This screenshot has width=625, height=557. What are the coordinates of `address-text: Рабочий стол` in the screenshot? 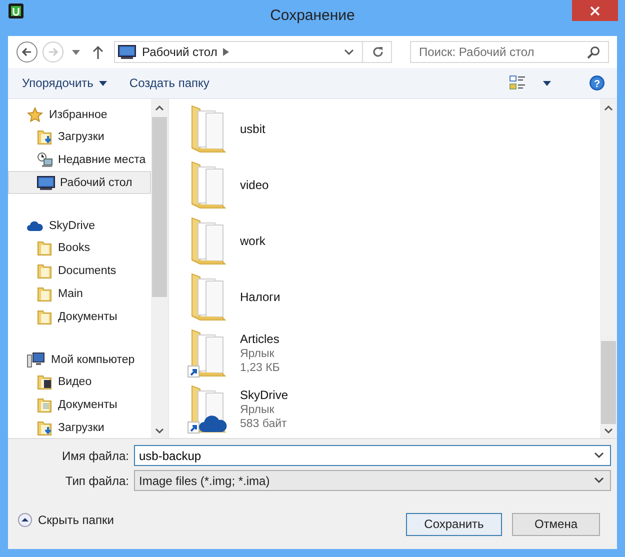 It's located at (180, 52).